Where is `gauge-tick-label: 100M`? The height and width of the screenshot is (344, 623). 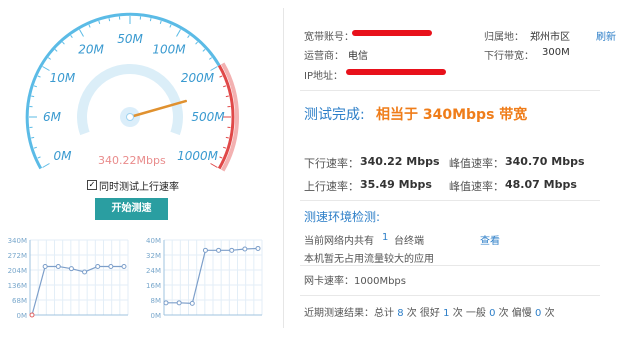 gauge-tick-label: 100M is located at coordinates (169, 49).